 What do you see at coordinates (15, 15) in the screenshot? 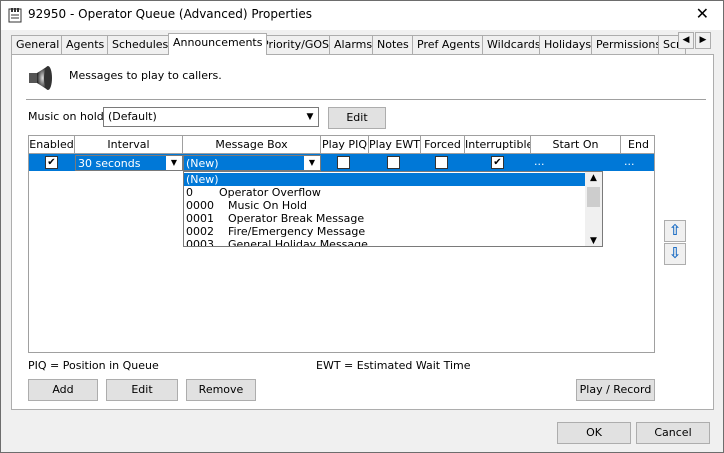
I see `queue-app-icon` at bounding box center [15, 15].